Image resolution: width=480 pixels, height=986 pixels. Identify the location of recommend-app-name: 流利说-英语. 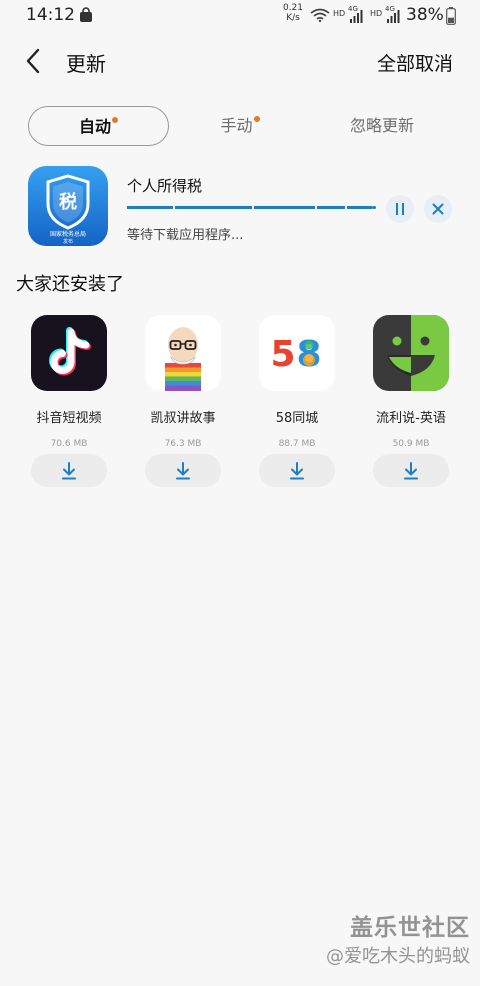
(411, 418).